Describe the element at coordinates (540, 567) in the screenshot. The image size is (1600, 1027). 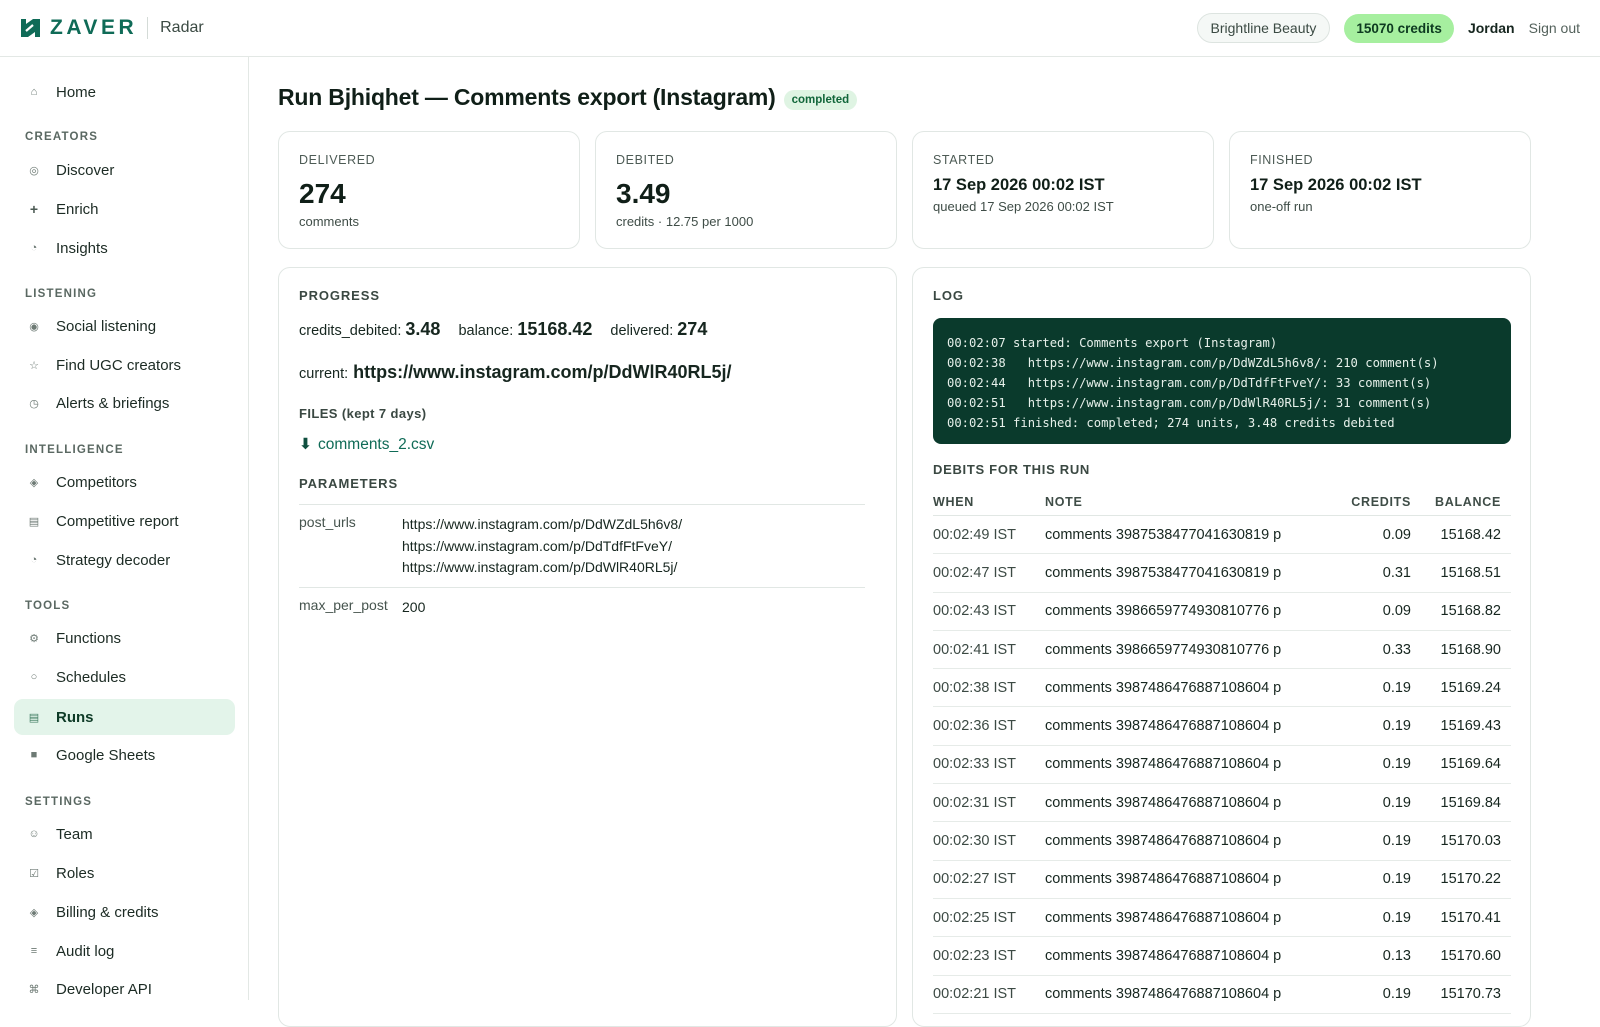
I see `param-value-line: https://www.instagram.com/p/DdWlR40RL5j/` at that location.